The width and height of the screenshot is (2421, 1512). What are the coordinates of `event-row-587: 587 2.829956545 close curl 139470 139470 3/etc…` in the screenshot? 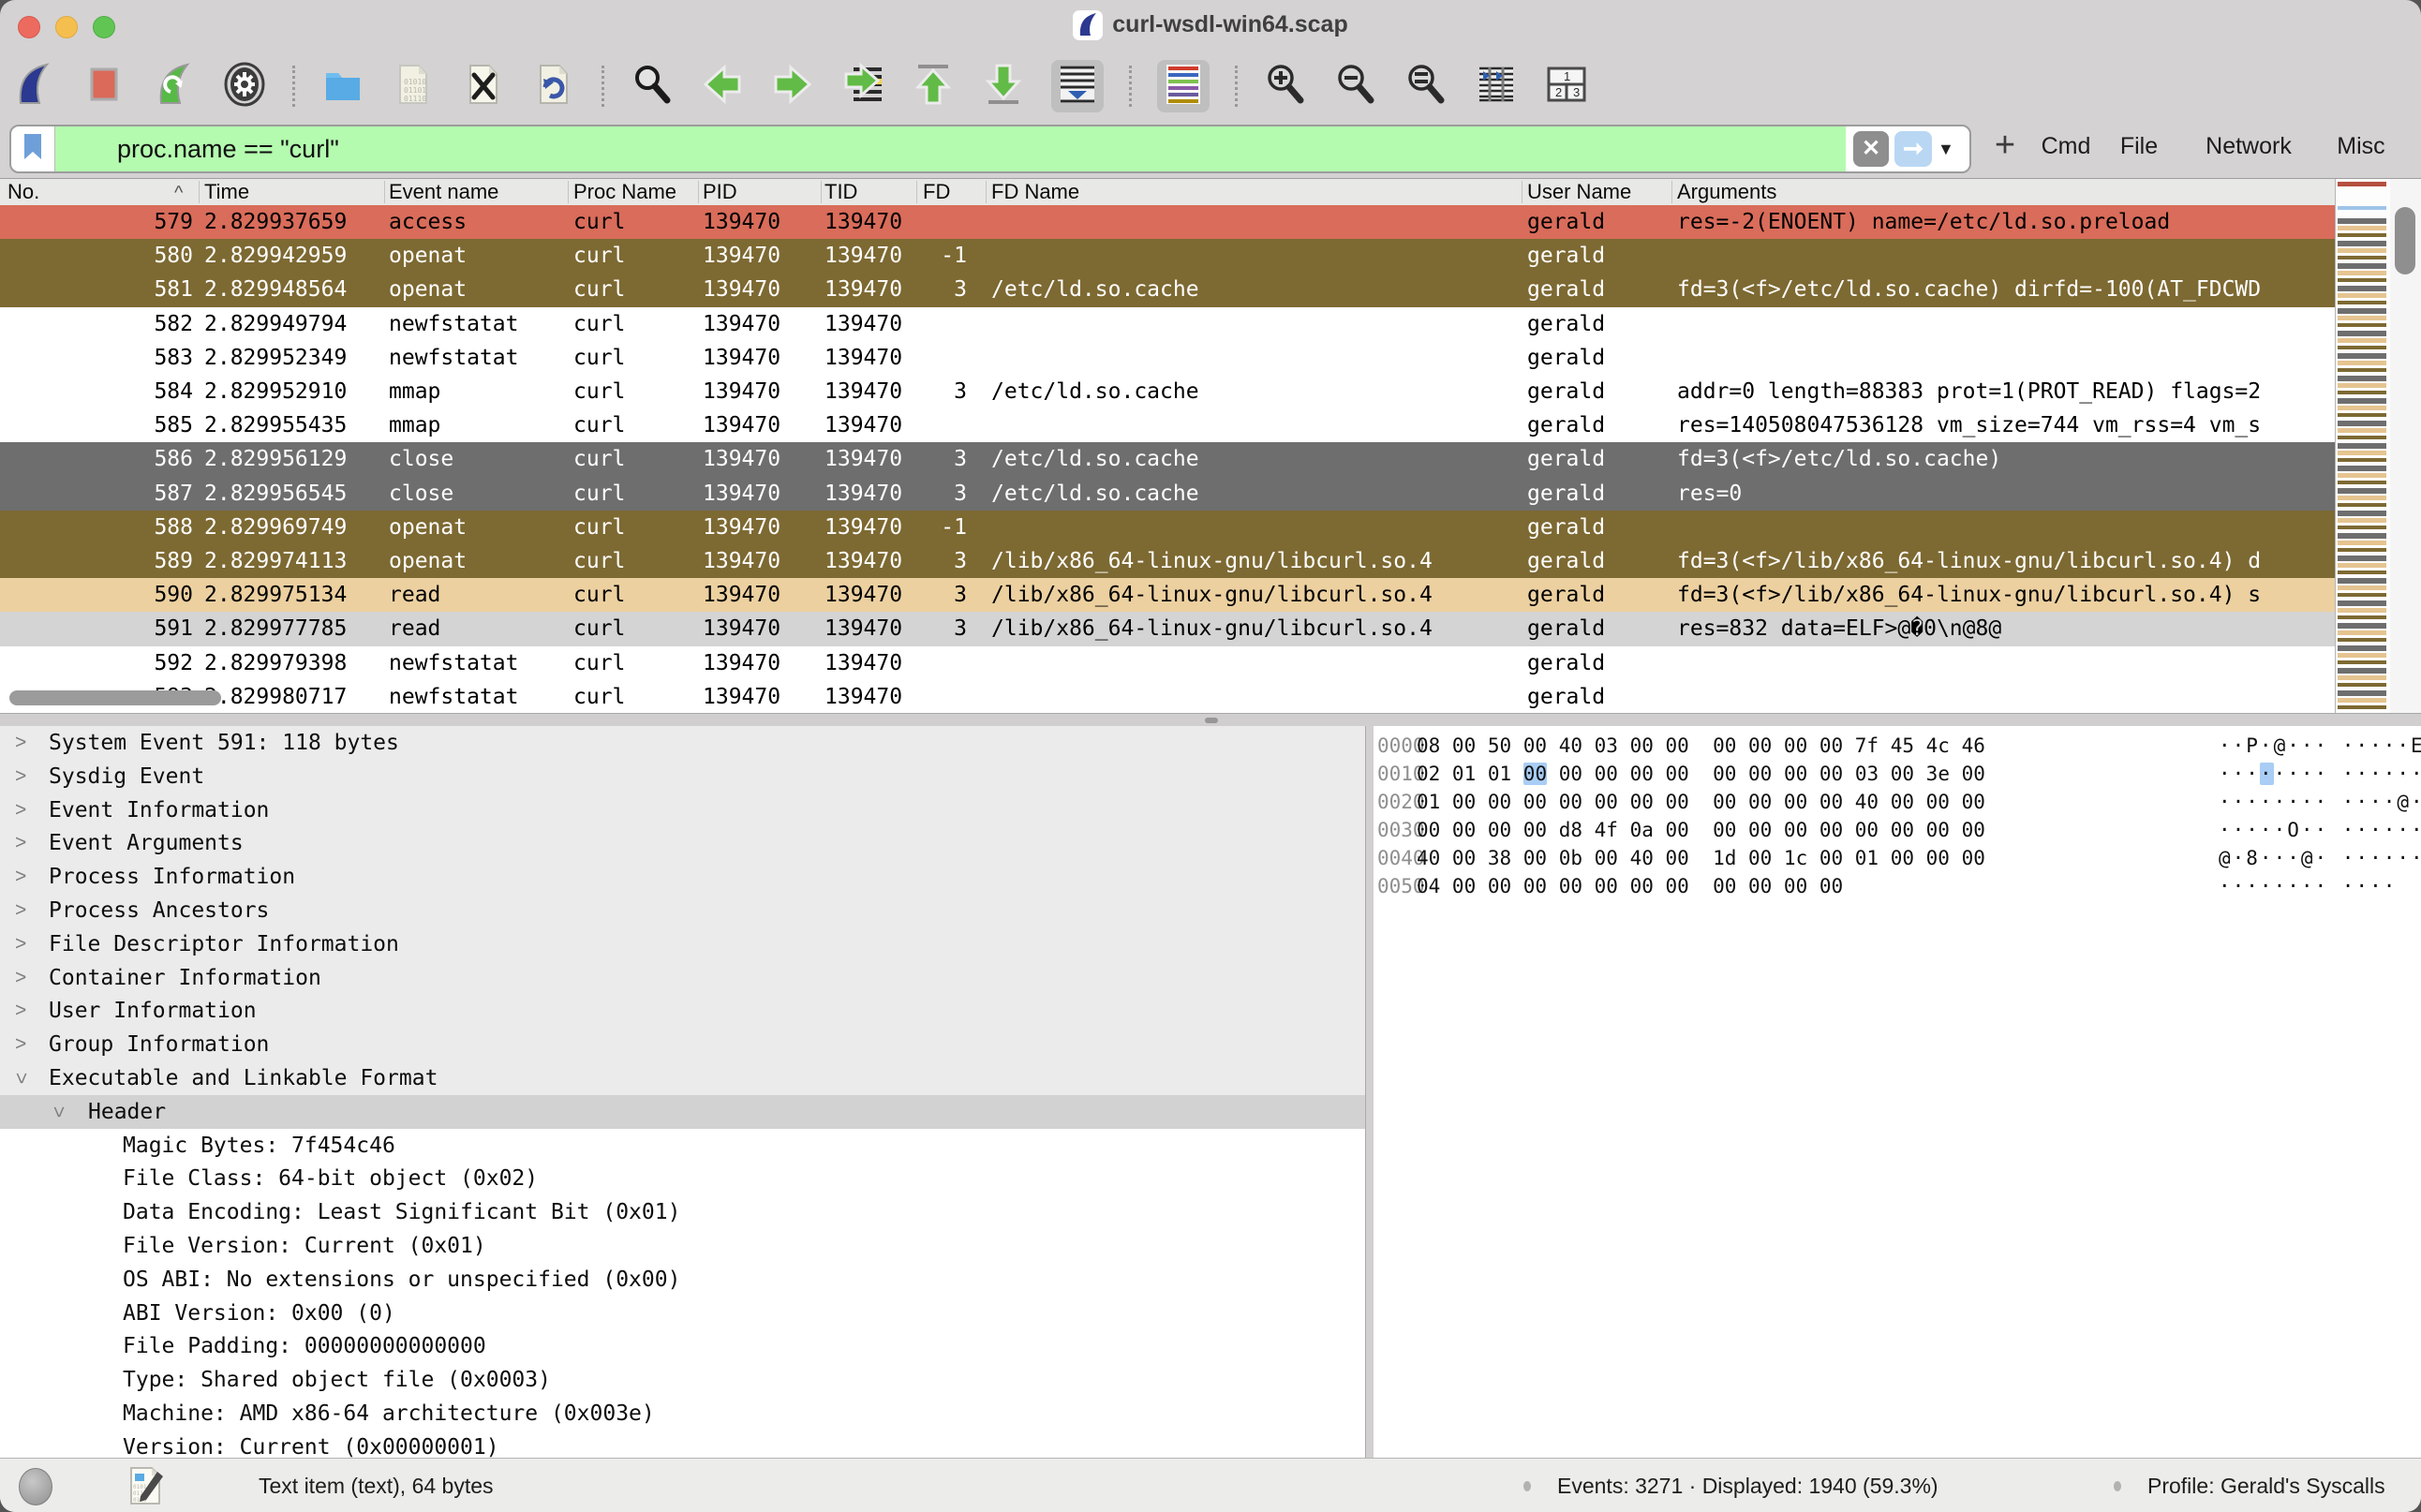 It's located at (1195, 493).